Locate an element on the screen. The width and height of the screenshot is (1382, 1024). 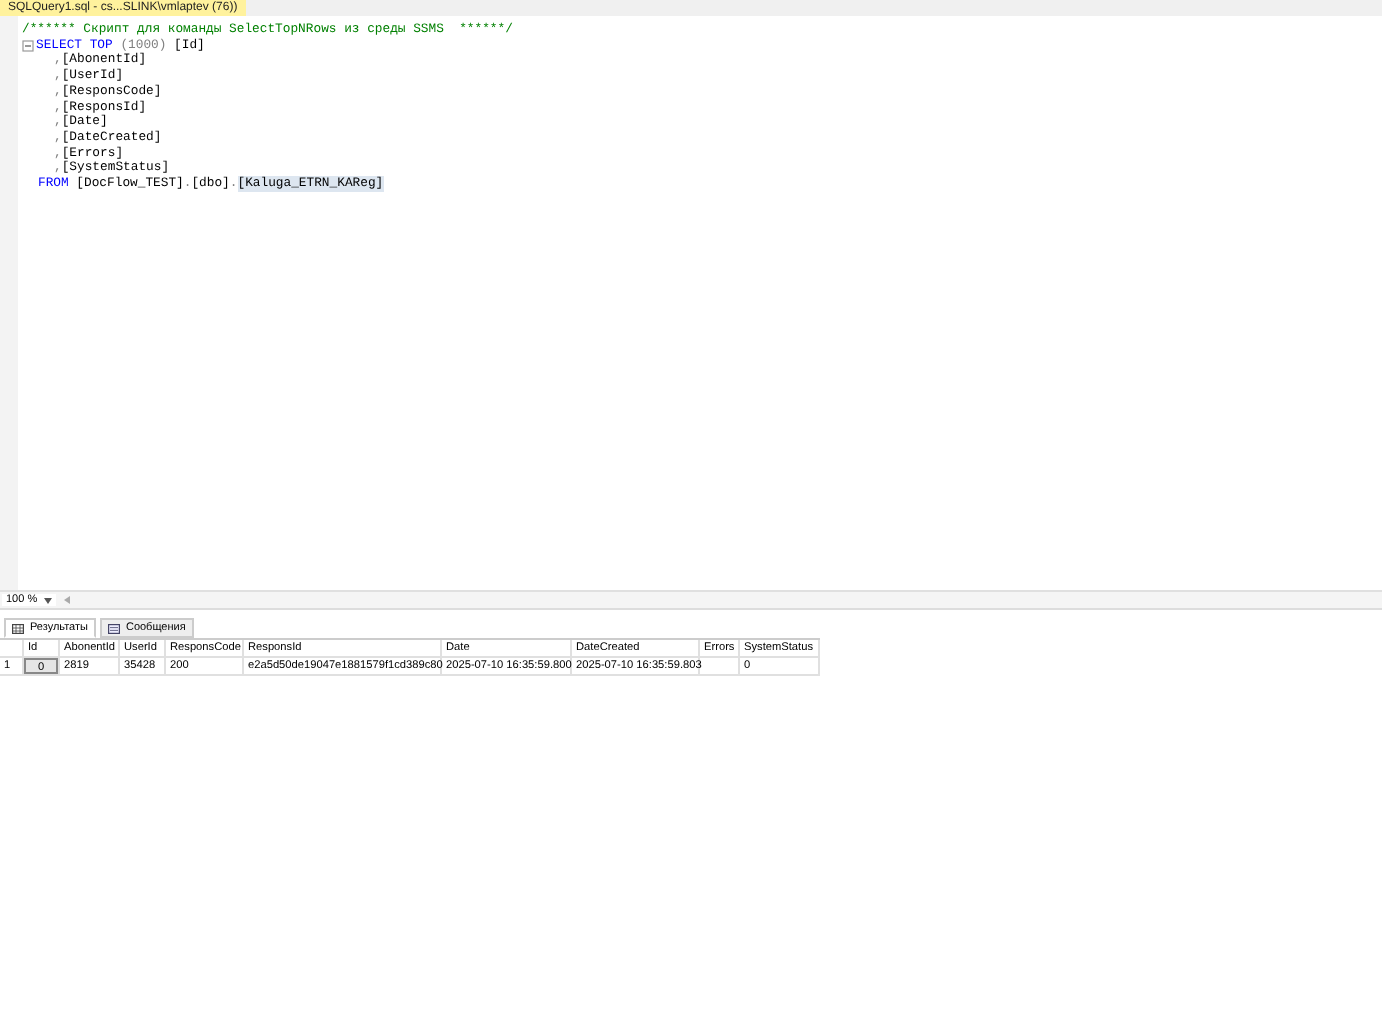
collapse-icon is located at coordinates (28, 45).